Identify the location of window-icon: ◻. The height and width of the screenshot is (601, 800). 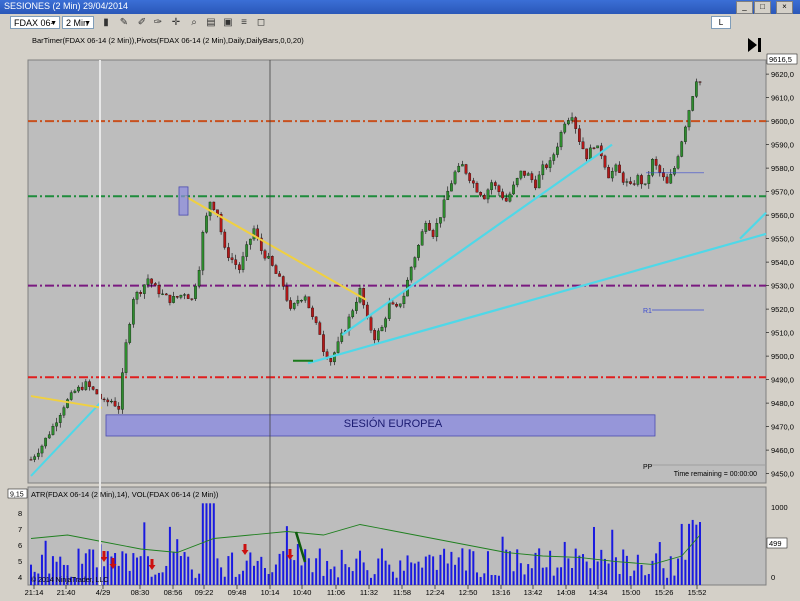
(261, 22).